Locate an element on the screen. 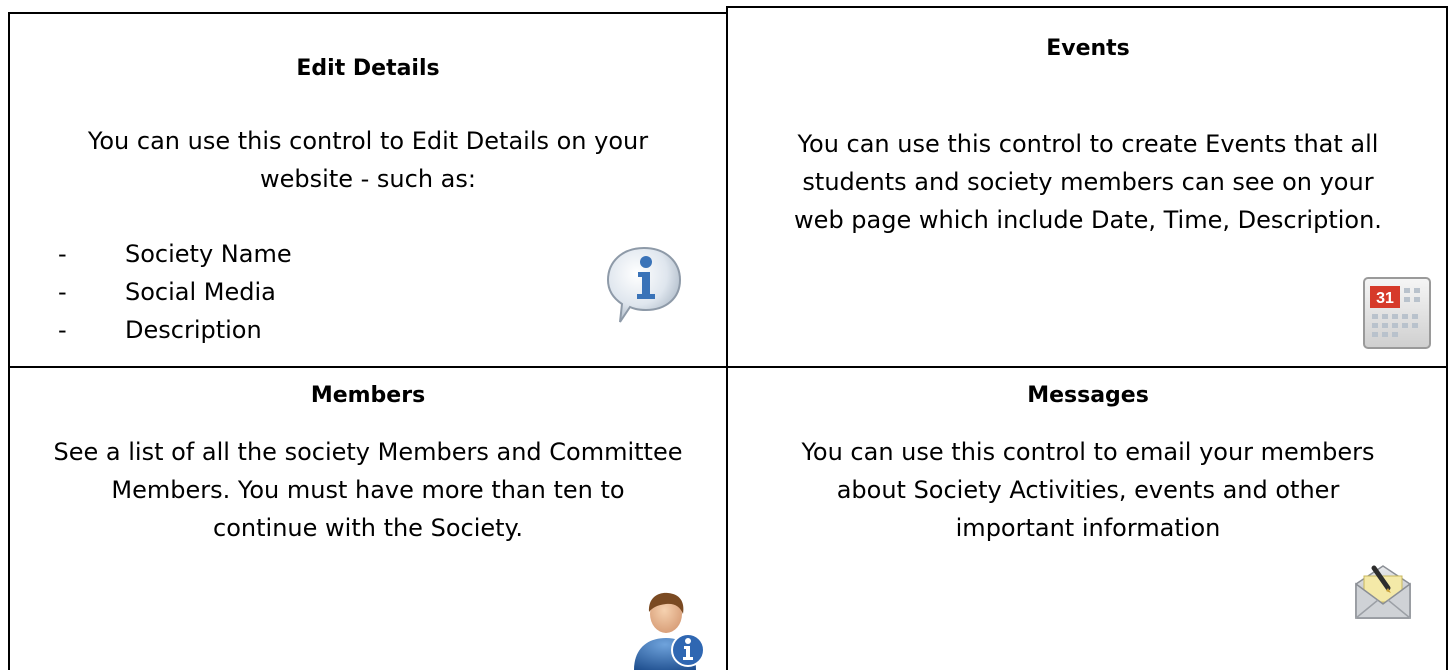 The image size is (1448, 670). user-info-icon is located at coordinates (669, 628).